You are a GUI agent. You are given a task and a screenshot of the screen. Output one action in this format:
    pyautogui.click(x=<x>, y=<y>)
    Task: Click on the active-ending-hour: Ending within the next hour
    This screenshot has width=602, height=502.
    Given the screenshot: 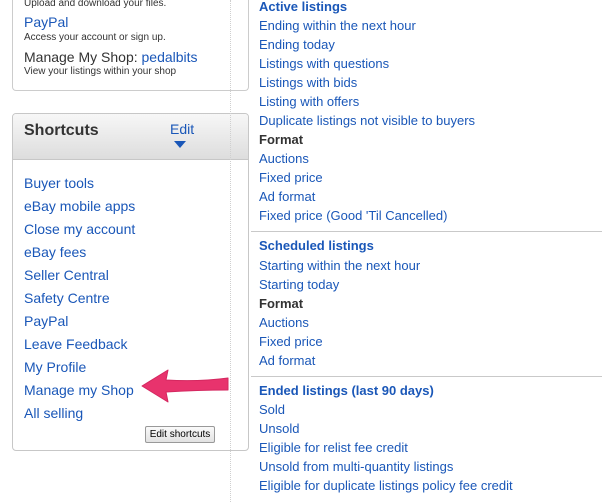 What is the action you would take?
    pyautogui.click(x=337, y=25)
    